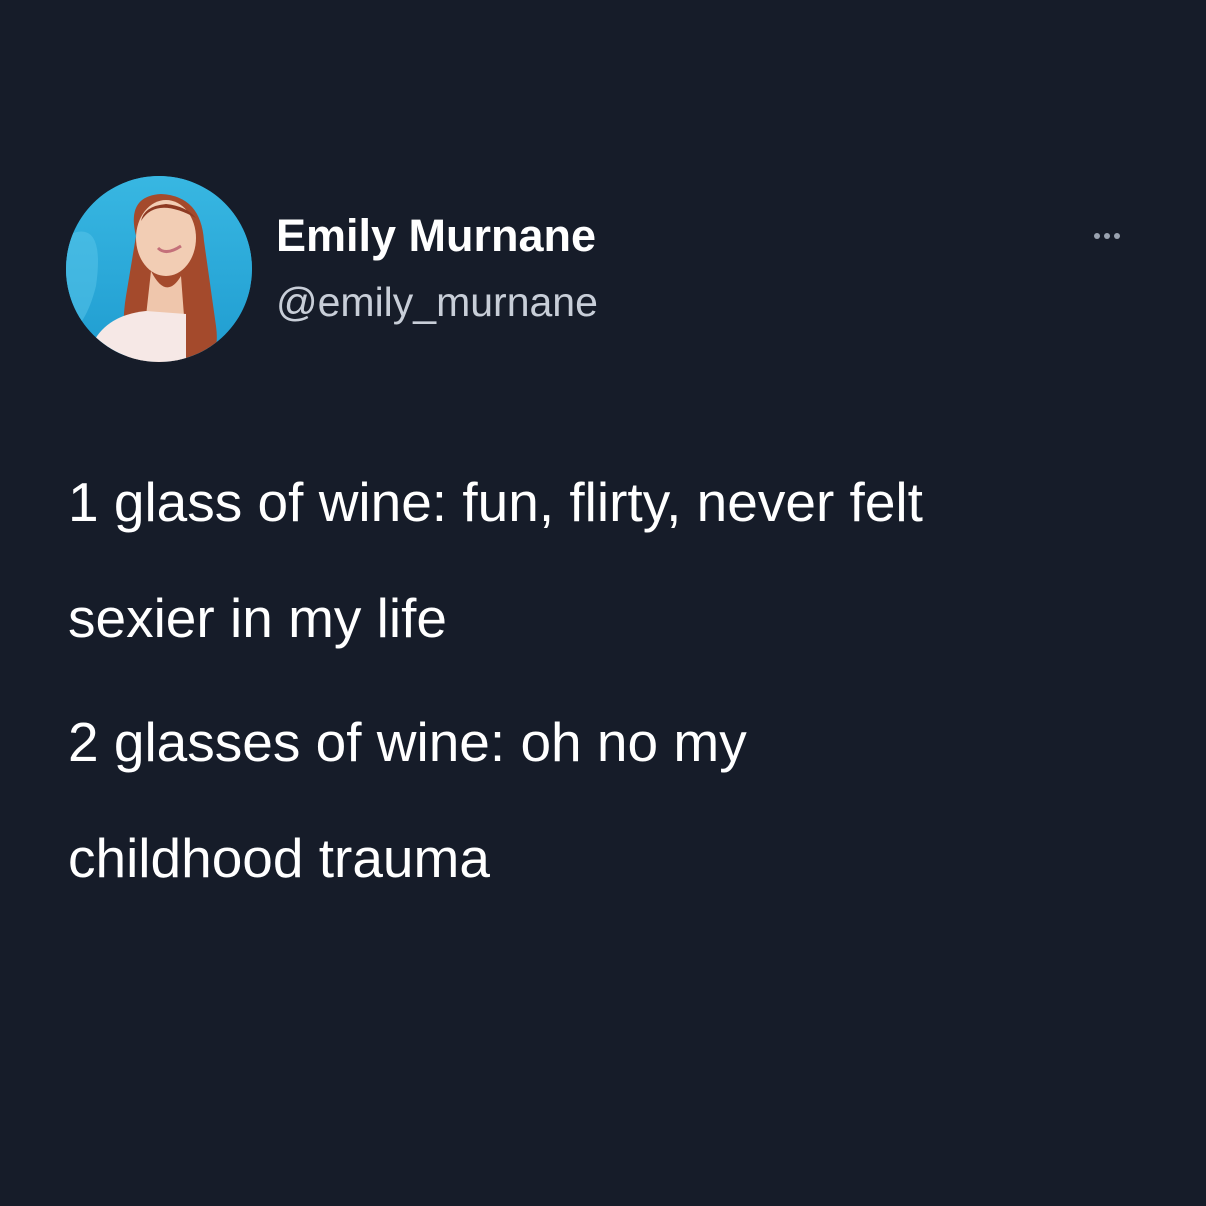  I want to click on tweet-line: 2 glasses of wine: oh no my, so click(407, 742).